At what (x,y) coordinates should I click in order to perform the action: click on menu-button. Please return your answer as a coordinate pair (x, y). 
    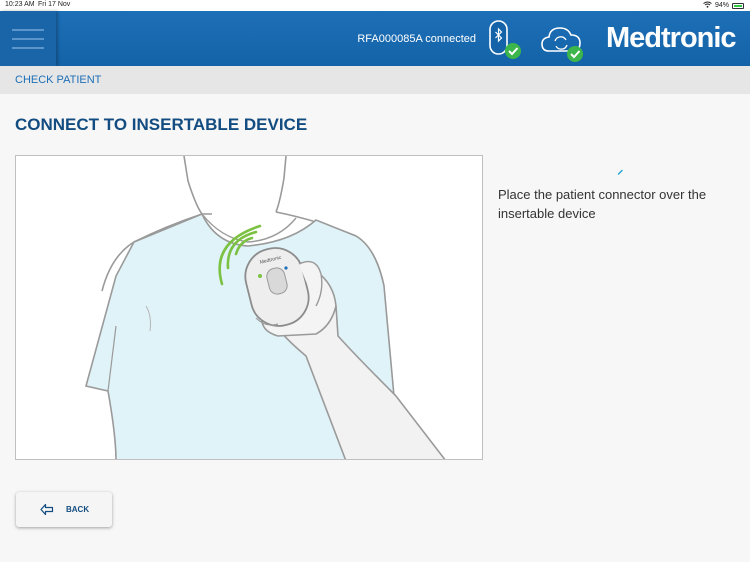
    Looking at the image, I should click on (28, 38).